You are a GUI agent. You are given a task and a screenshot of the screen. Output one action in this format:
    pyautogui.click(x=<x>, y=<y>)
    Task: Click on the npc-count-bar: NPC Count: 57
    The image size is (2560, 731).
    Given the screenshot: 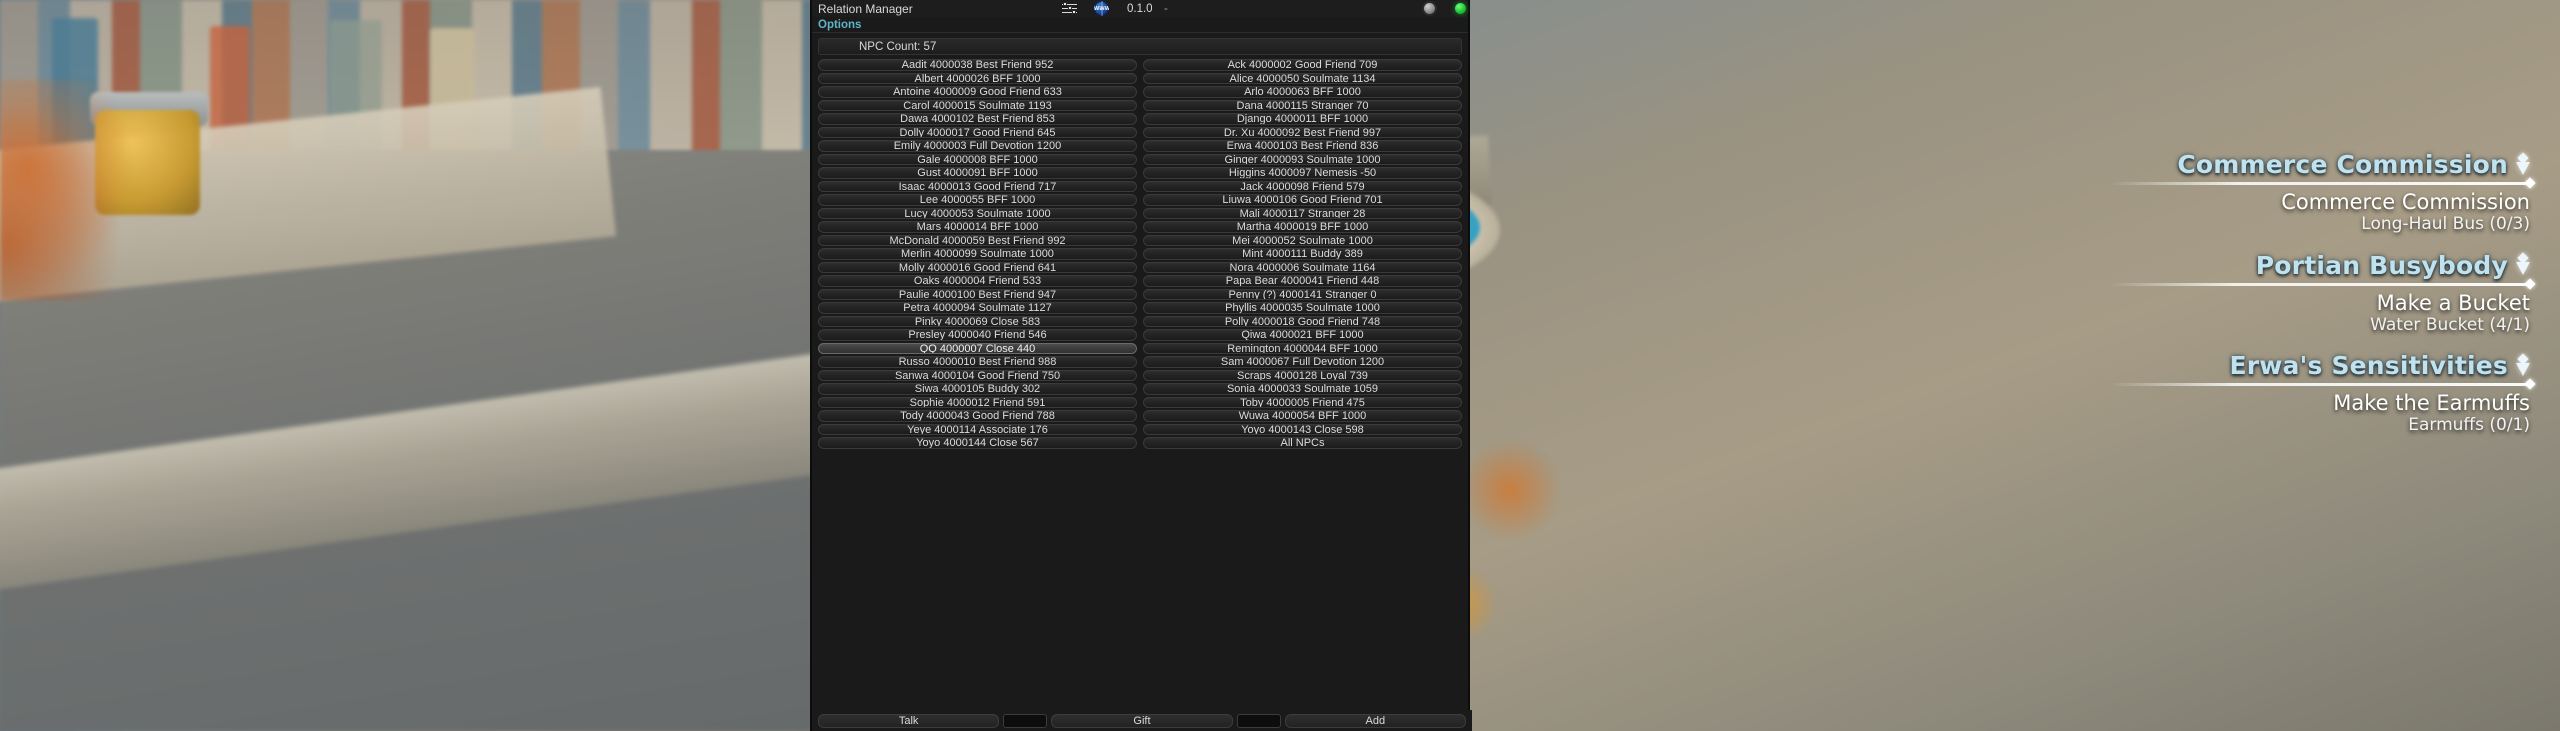 What is the action you would take?
    pyautogui.click(x=1140, y=46)
    